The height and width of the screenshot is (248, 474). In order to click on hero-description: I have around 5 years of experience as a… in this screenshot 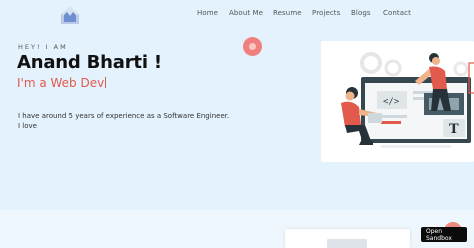, I will do `click(128, 121)`.